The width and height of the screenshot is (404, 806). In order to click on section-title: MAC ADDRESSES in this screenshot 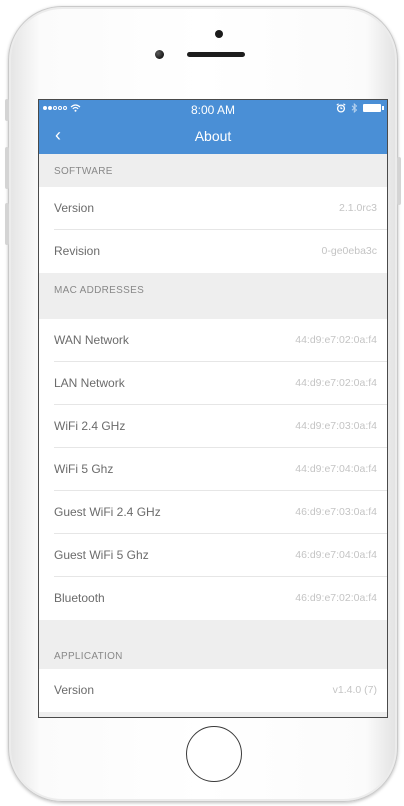, I will do `click(99, 290)`.